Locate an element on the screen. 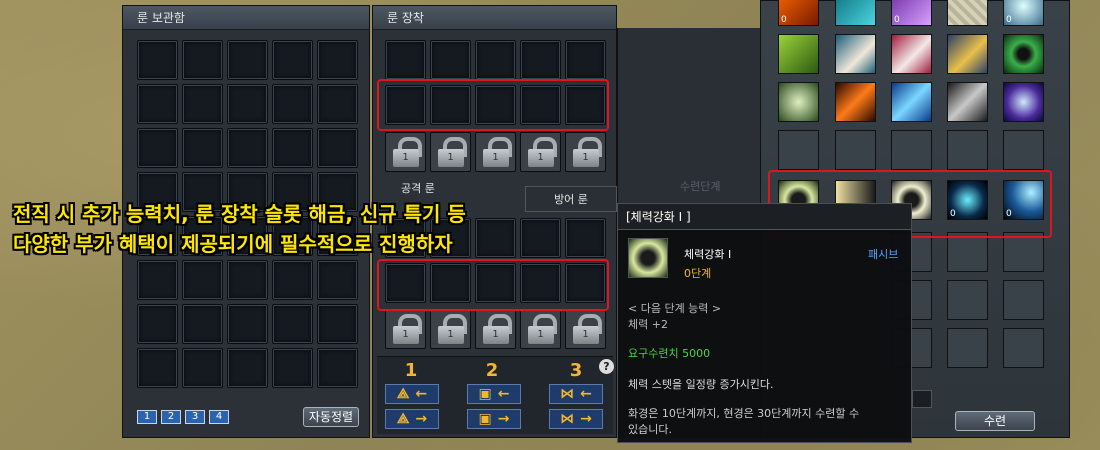  set-3-save-button: ⋈ → is located at coordinates (576, 419).